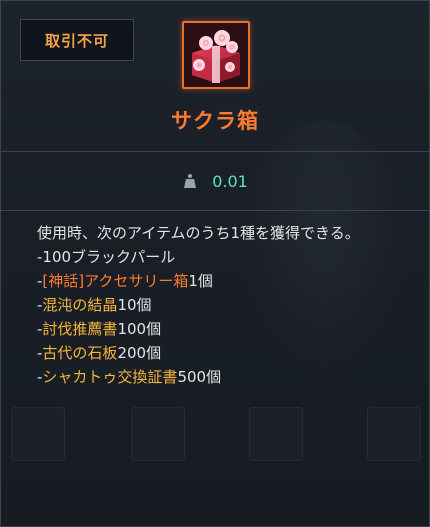 This screenshot has height=527, width=430. I want to click on sakura-gift-box-icon, so click(216, 55).